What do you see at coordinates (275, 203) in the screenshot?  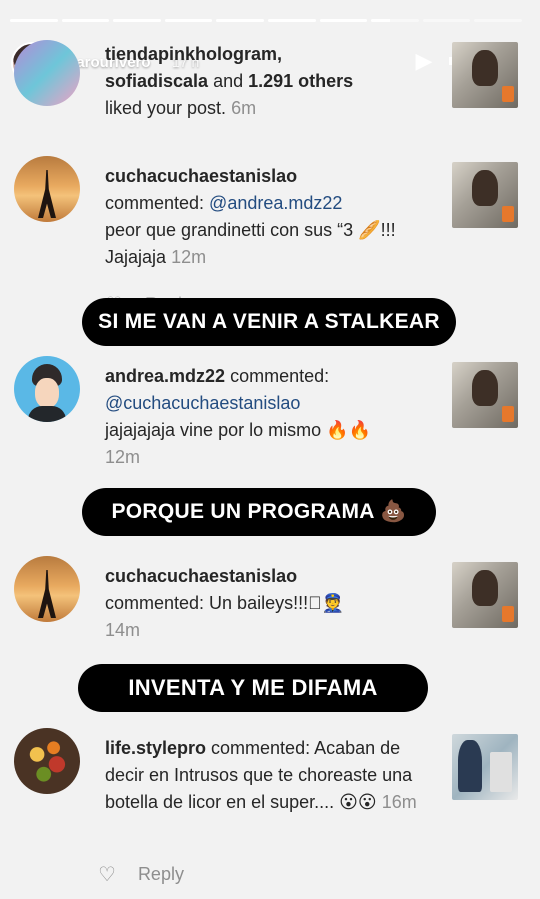 I see `mention-link: @andrea.mdz22` at bounding box center [275, 203].